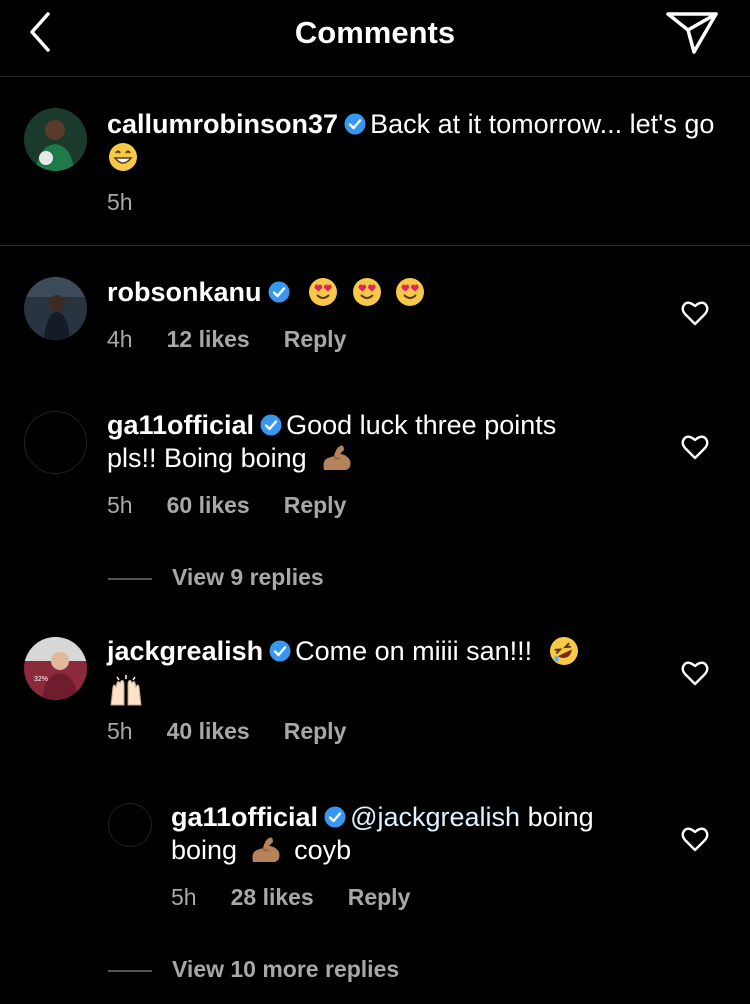 This screenshot has height=1004, width=750. What do you see at coordinates (564, 655) in the screenshot?
I see `rolling-laughing-emoji-icon` at bounding box center [564, 655].